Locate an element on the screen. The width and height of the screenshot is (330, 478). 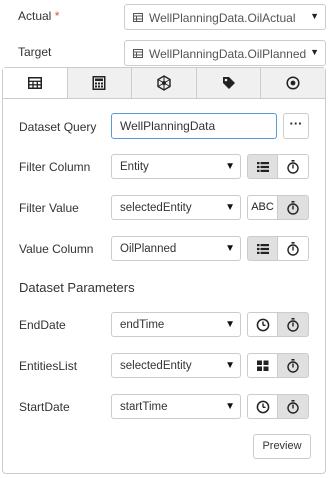
param-start-date-mode-toggle is located at coordinates (278, 406).